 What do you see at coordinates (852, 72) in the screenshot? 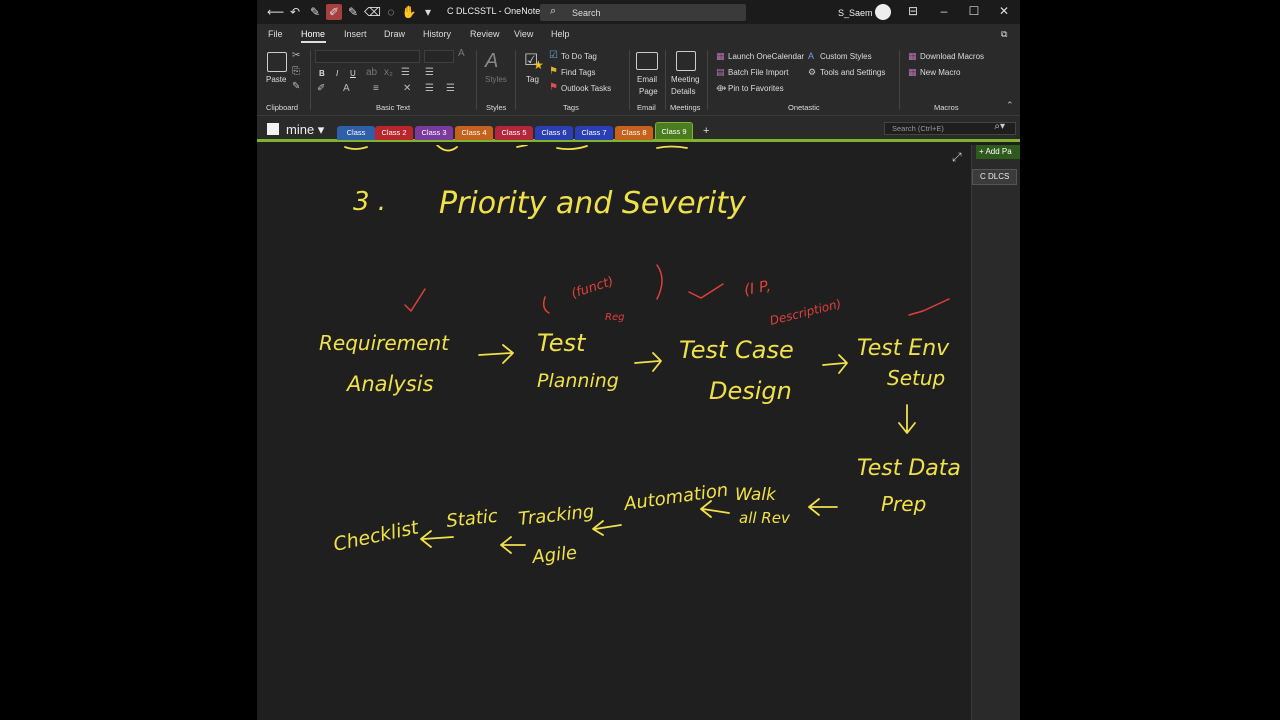
I see `tools-and-settings-button: Tools and Settings` at bounding box center [852, 72].